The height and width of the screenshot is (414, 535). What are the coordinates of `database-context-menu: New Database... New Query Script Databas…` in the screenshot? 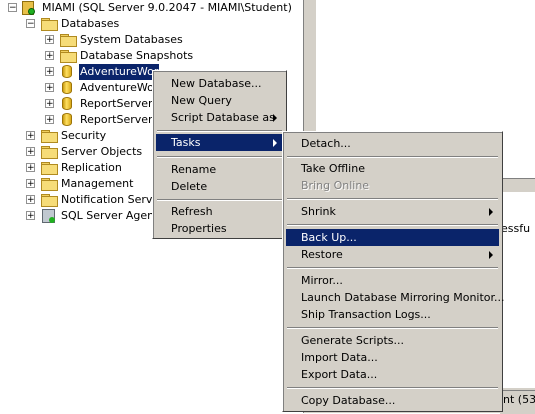 It's located at (219, 154).